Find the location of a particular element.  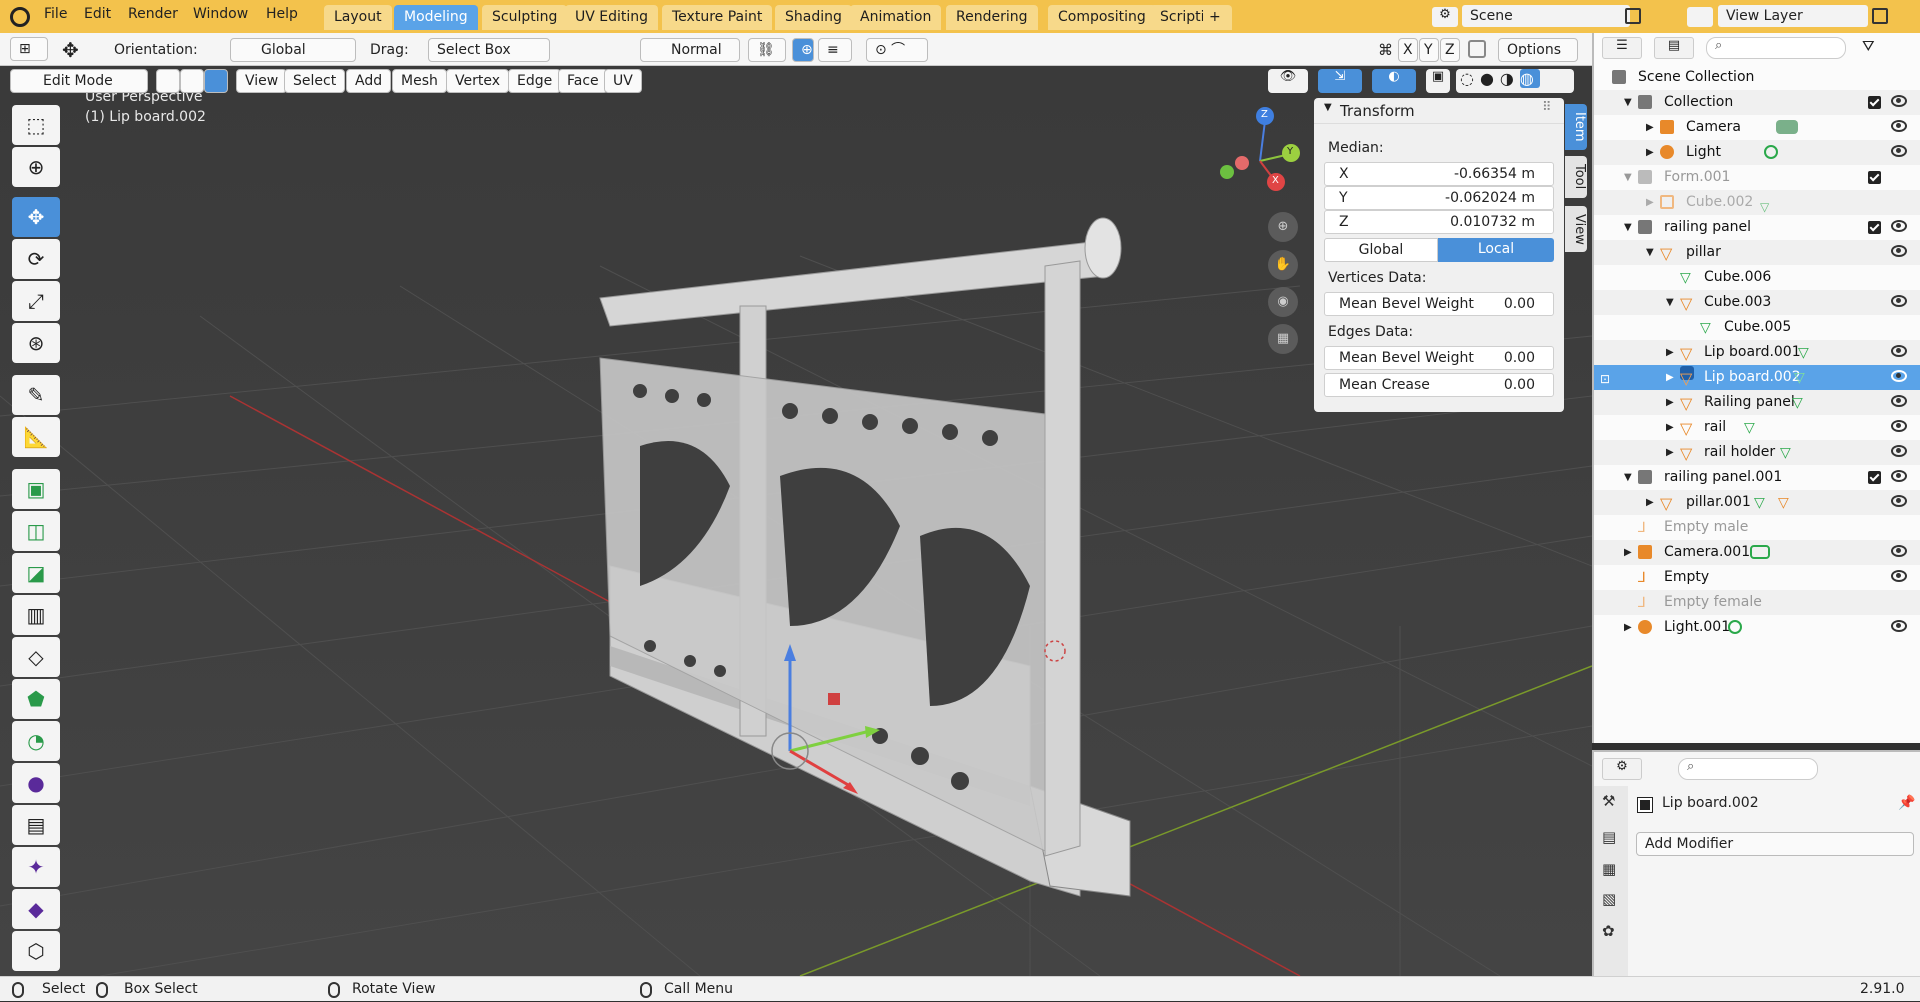

outliner-row-pillar-001: ▶ ▽ pillar.001 ▽ ▽ is located at coordinates (1757, 502).